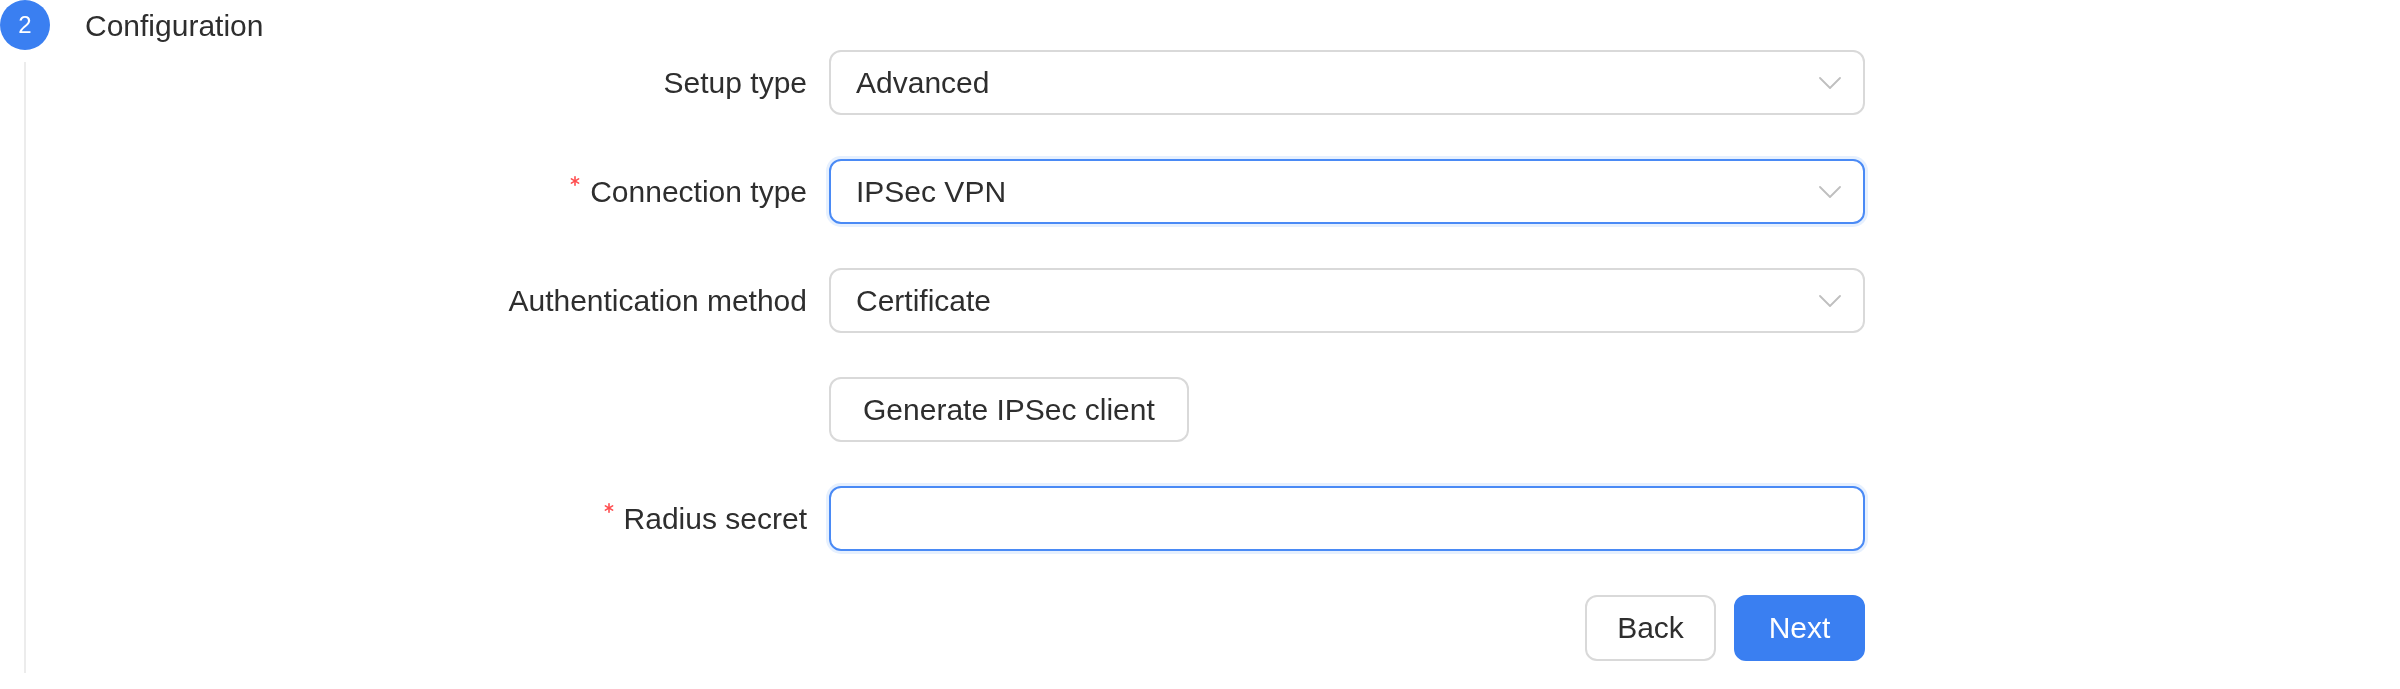 This screenshot has height=689, width=2400. What do you see at coordinates (1347, 82) in the screenshot?
I see `select-field: Advanced` at bounding box center [1347, 82].